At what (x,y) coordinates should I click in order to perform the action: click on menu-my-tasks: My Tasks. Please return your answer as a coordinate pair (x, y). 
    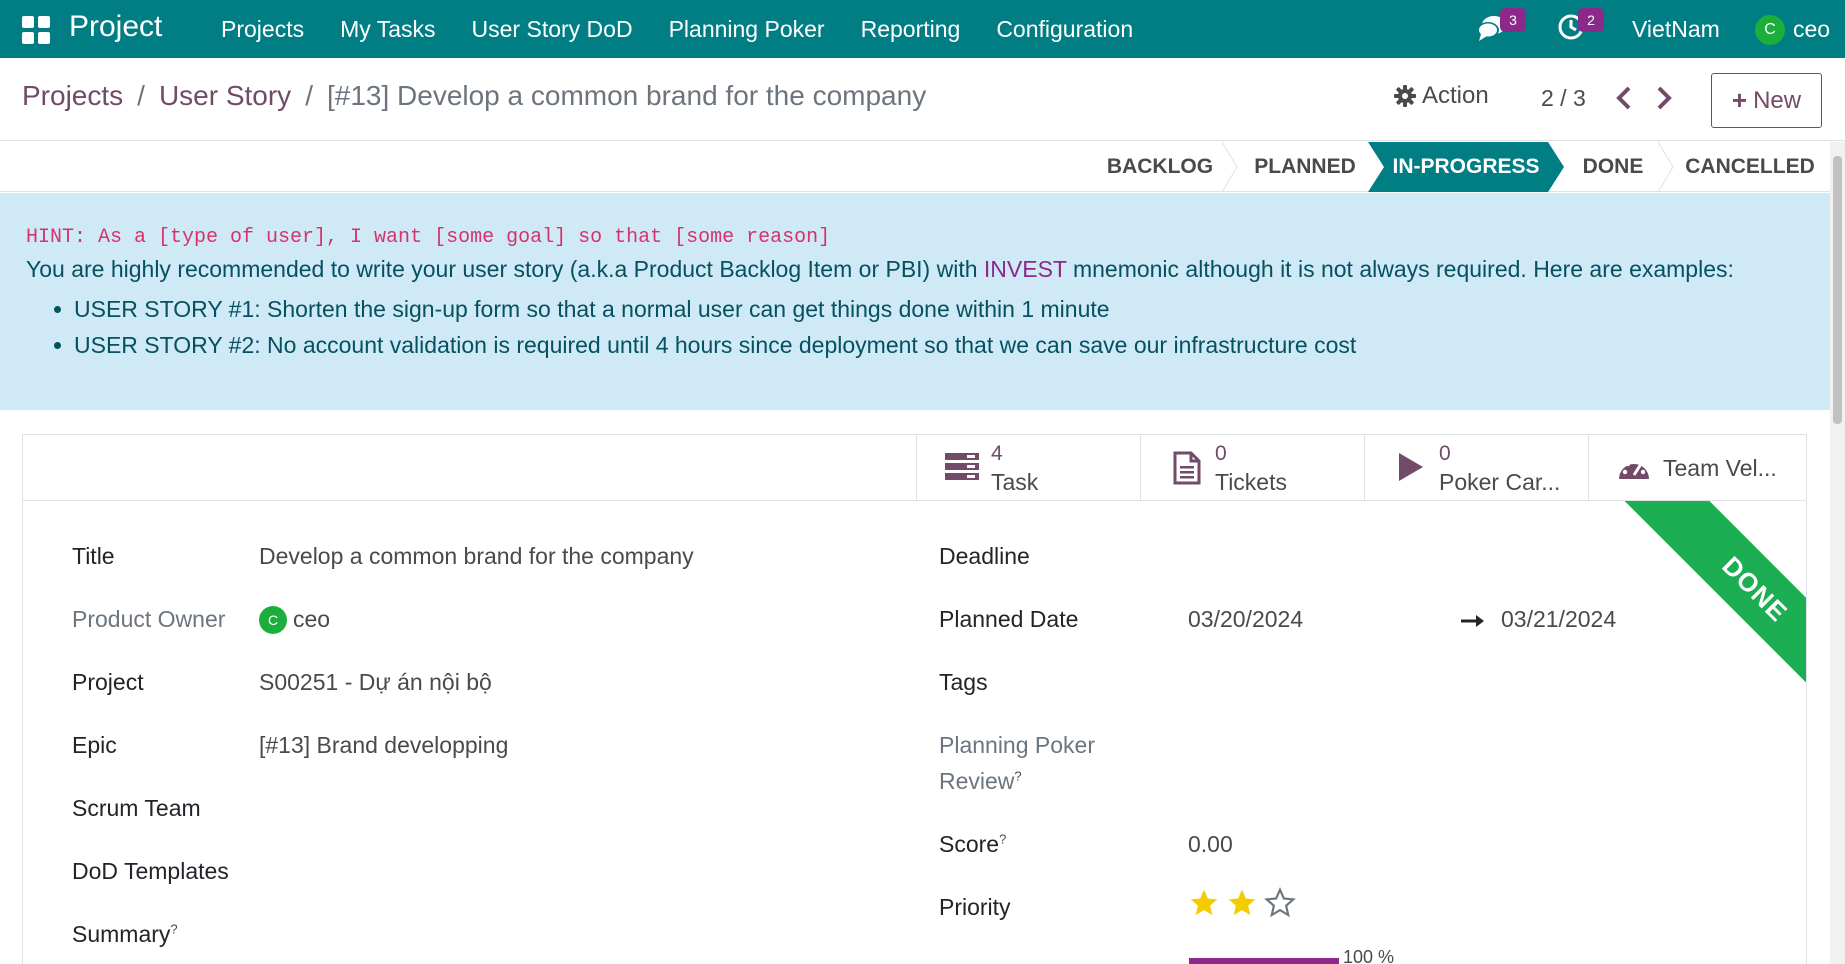
    Looking at the image, I should click on (387, 29).